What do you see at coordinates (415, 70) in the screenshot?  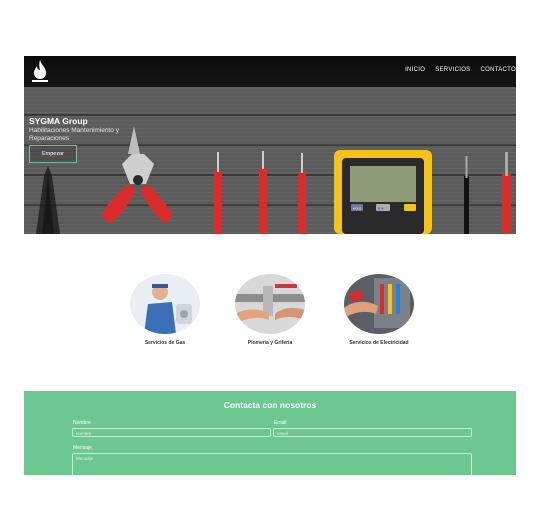 I see `nav-inicio: INICIO` at bounding box center [415, 70].